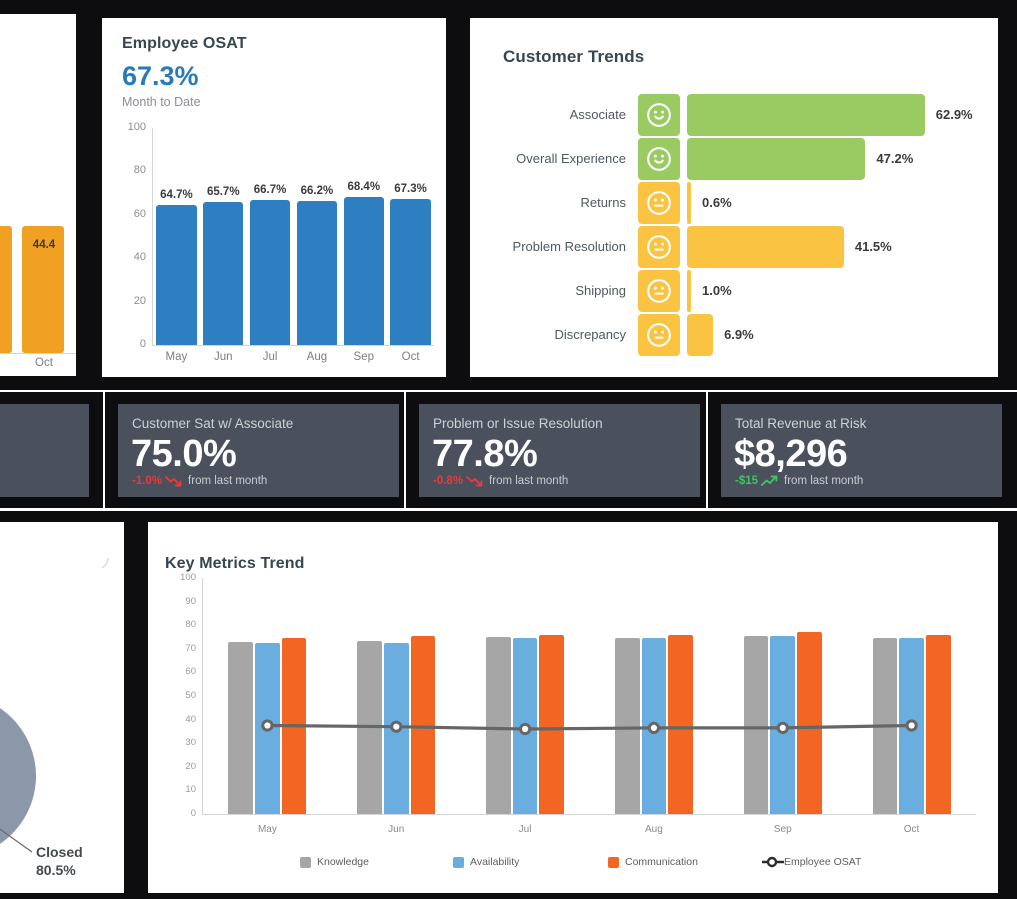  Describe the element at coordinates (147, 481) in the screenshot. I see `kpi-delta: -1.0%` at that location.